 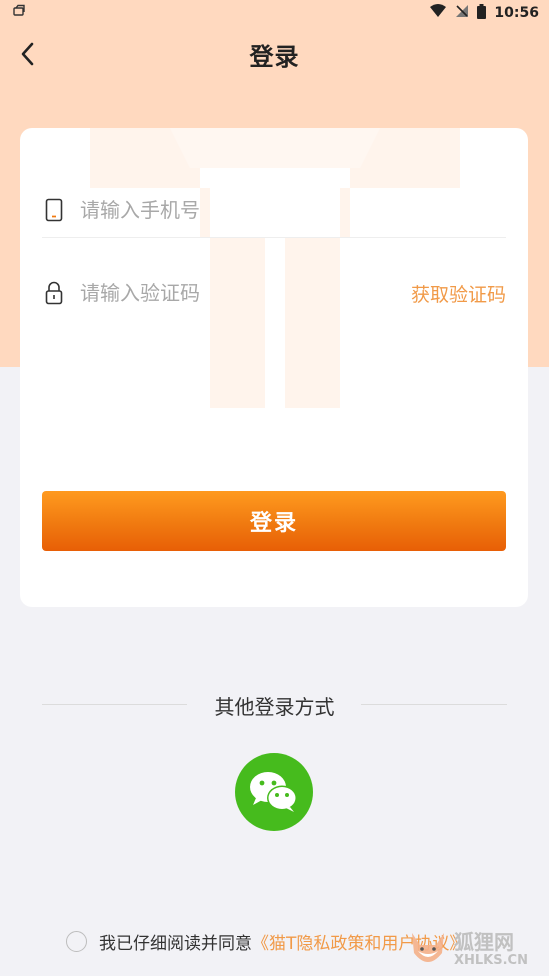 What do you see at coordinates (274, 521) in the screenshot?
I see `login-button: 登录` at bounding box center [274, 521].